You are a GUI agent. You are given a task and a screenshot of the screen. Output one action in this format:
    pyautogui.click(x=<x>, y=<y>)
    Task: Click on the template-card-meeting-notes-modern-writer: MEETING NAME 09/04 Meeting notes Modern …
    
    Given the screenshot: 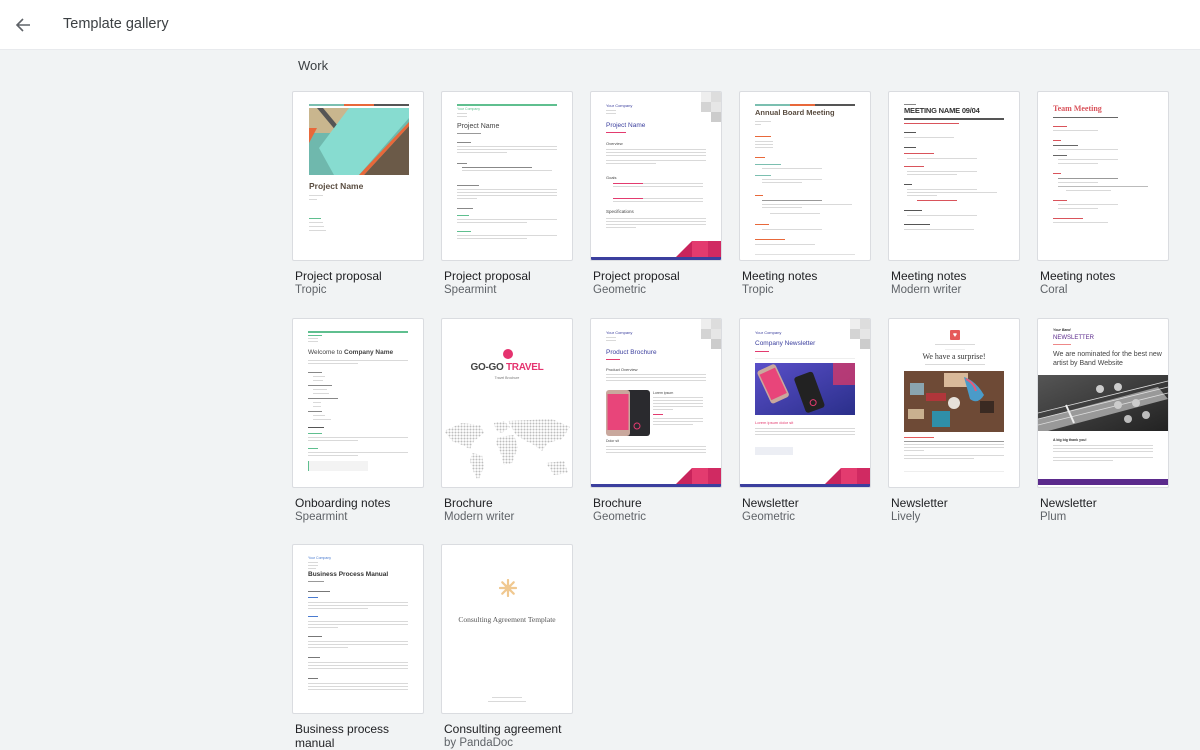 What is the action you would take?
    pyautogui.click(x=954, y=194)
    